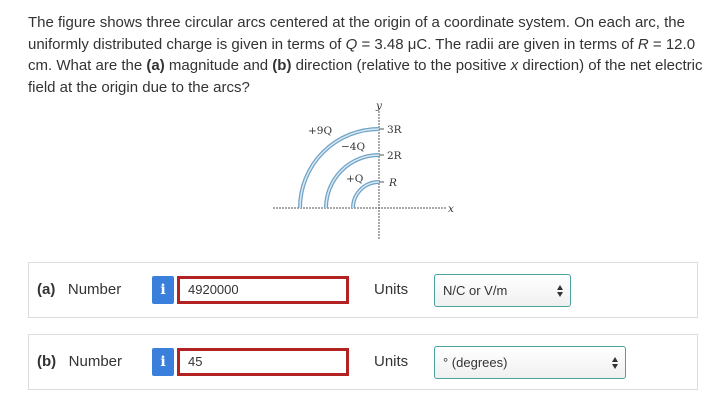 This screenshot has height=410, width=720. Describe the element at coordinates (395, 156) in the screenshot. I see `radius-2r-label: 2R` at that location.